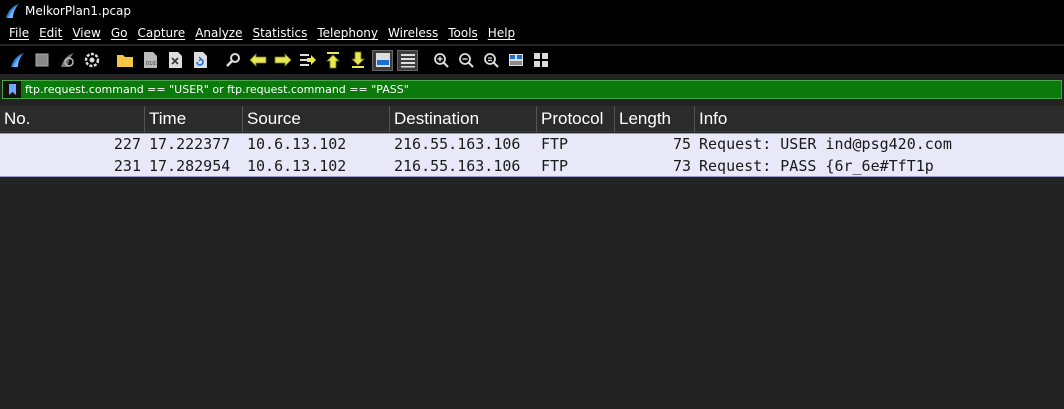 The height and width of the screenshot is (409, 1064). I want to click on stop-capture-icon, so click(41, 60).